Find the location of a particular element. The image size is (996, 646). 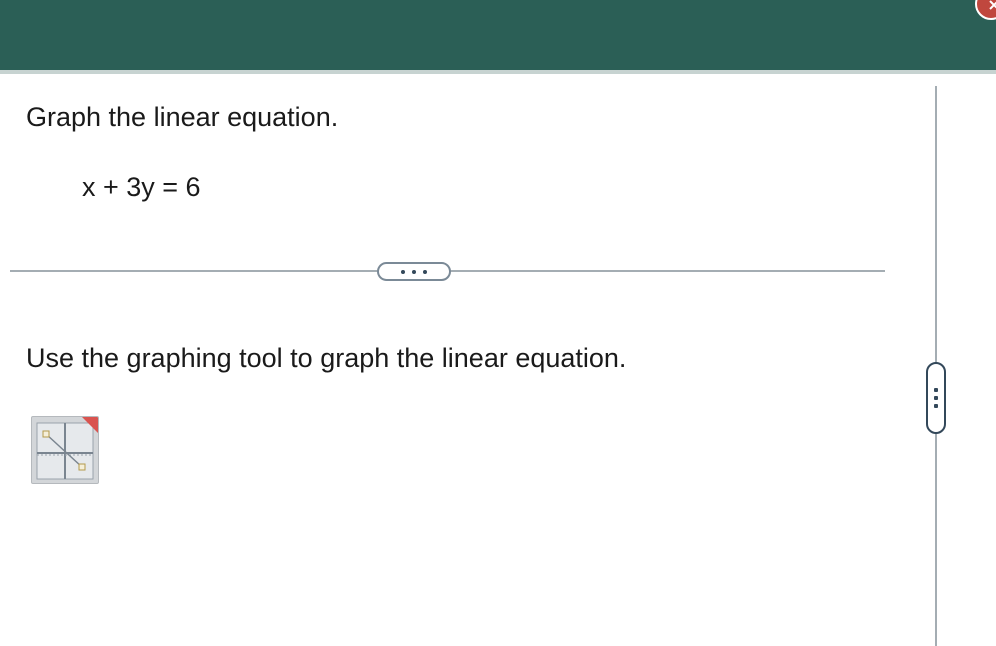

equation: x + 3y = 6 is located at coordinates (141, 187).